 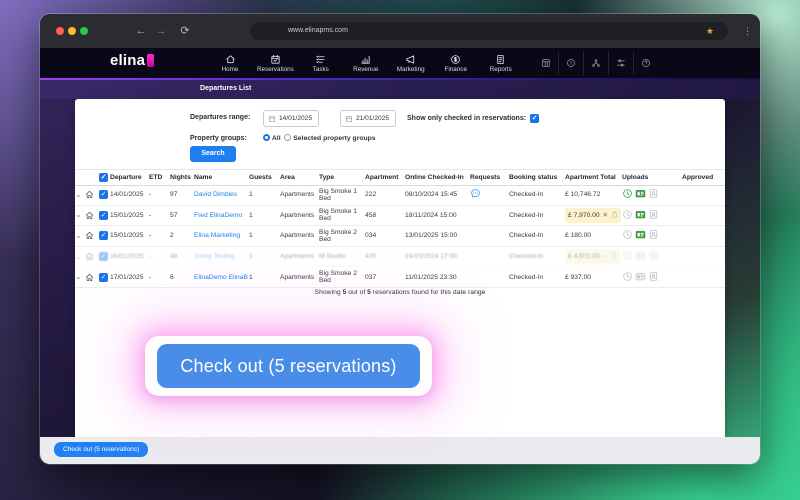 What do you see at coordinates (221, 215) in the screenshot?
I see `guest-name-link: Fred ElinaDemo` at bounding box center [221, 215].